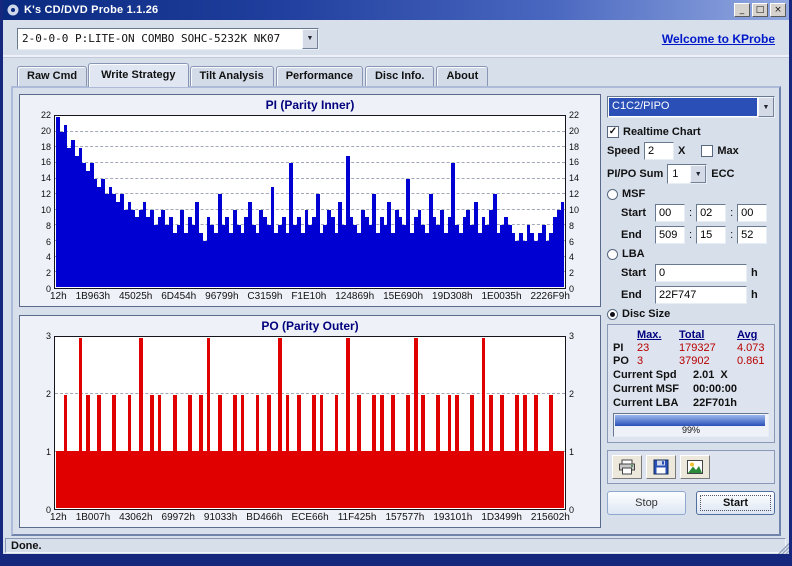  I want to click on y-tick-label: 22, so click(45, 115).